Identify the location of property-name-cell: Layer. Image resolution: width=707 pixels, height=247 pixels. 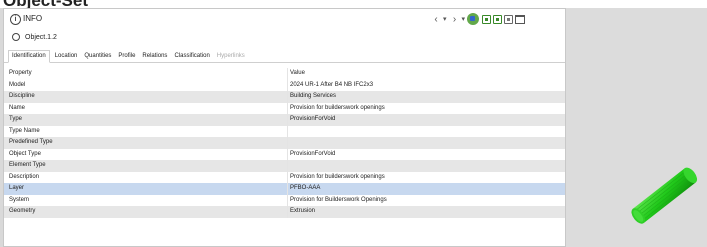
(146, 189).